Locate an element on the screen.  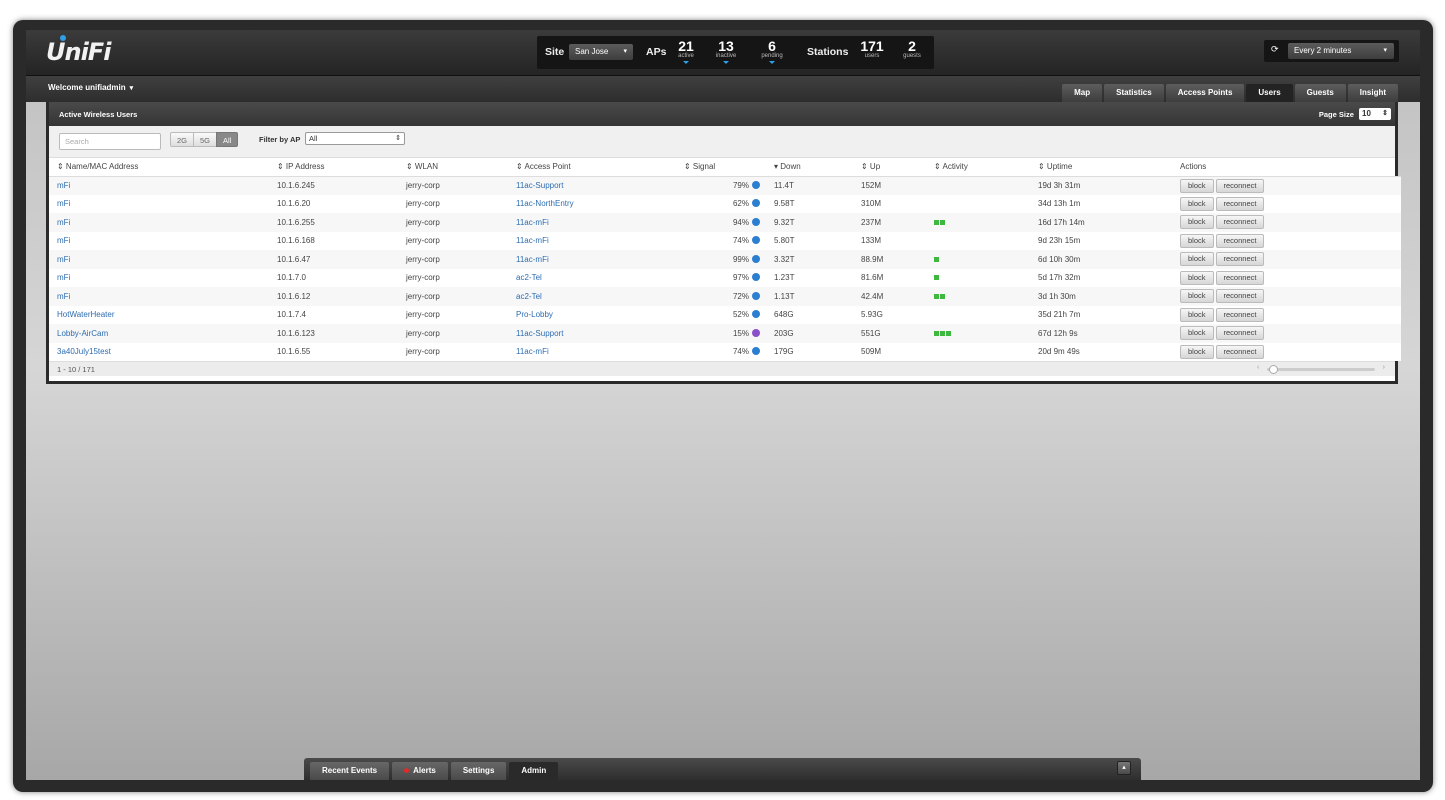
refresh-interval-select: Every 2 minutes ▾ is located at coordinates (1341, 51).